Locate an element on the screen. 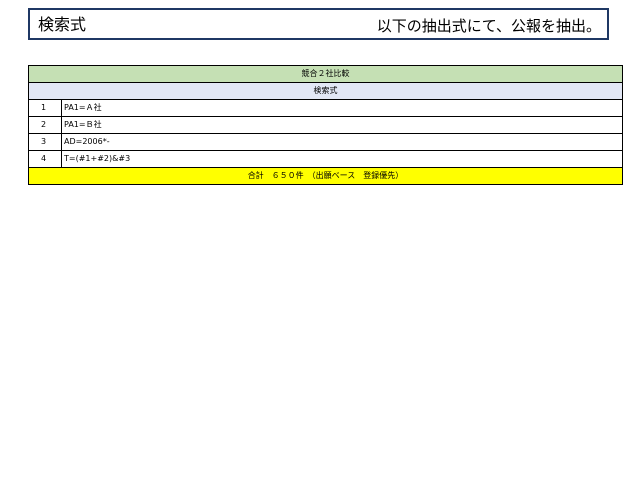 The width and height of the screenshot is (640, 480). table-row: 3 AD=2006*- is located at coordinates (325, 142).